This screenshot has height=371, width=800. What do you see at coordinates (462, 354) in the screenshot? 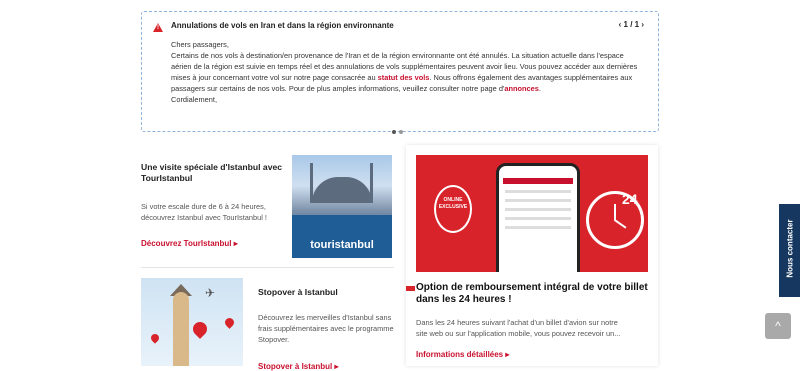
I see `refund-link: Informations détaillées ▸` at bounding box center [462, 354].